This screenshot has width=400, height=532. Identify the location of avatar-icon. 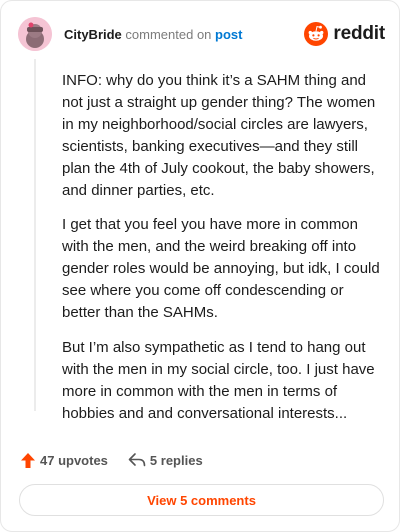
(35, 34).